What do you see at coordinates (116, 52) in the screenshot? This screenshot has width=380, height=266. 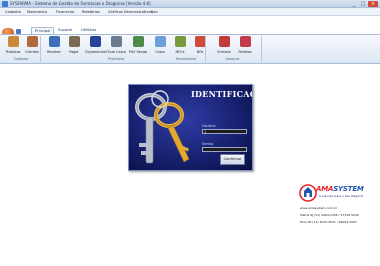 I see `ribbon-button-label: Fluxo Caixa` at bounding box center [116, 52].